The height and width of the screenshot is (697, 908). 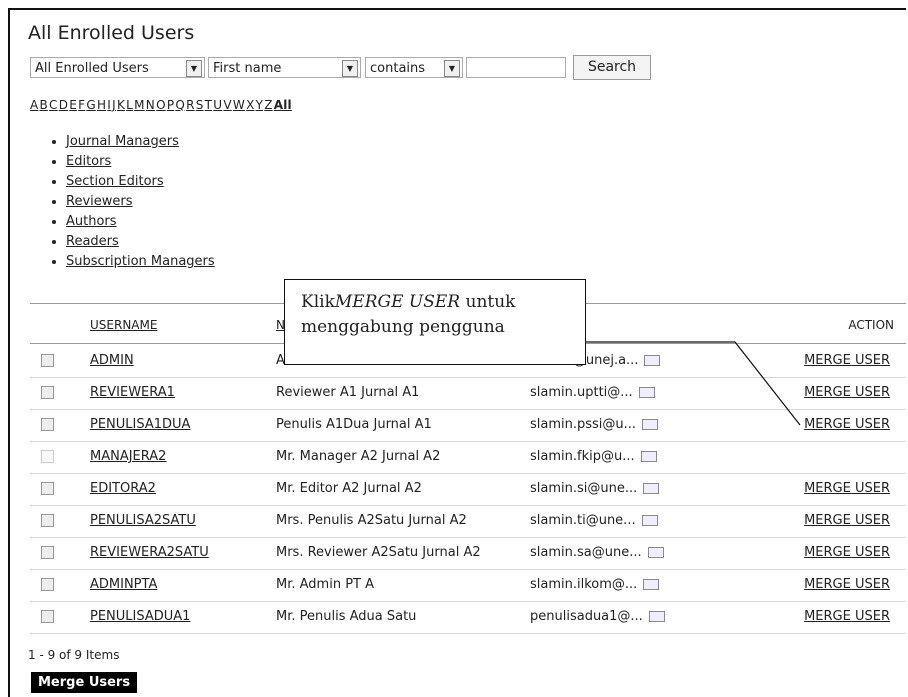 I want to click on role-link: Authors, so click(x=91, y=221).